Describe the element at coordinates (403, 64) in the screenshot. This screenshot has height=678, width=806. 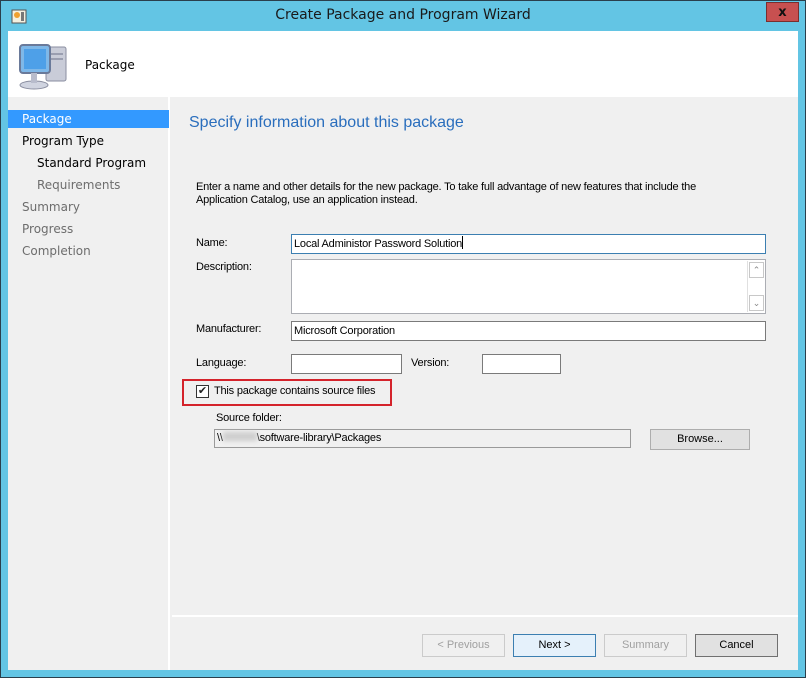
I see `wizard-header: Package` at that location.